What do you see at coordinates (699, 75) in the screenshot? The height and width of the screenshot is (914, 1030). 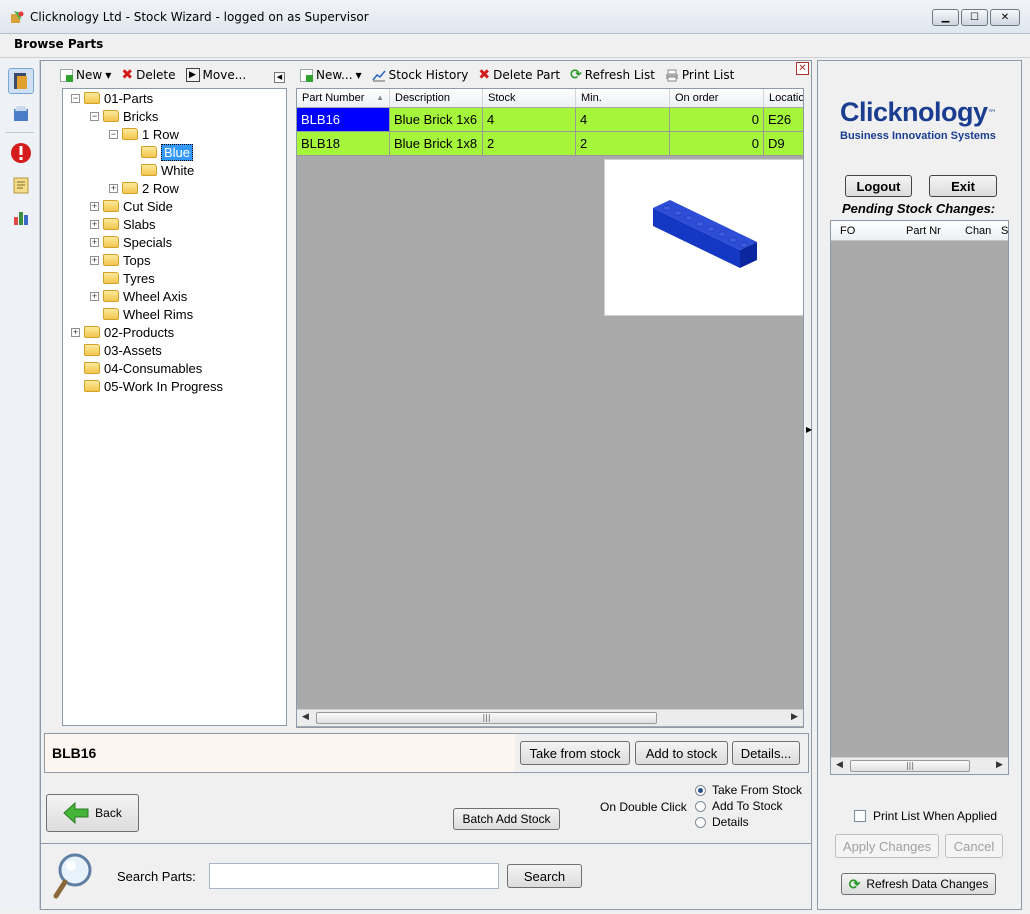 I see `print-list-button: Print List` at bounding box center [699, 75].